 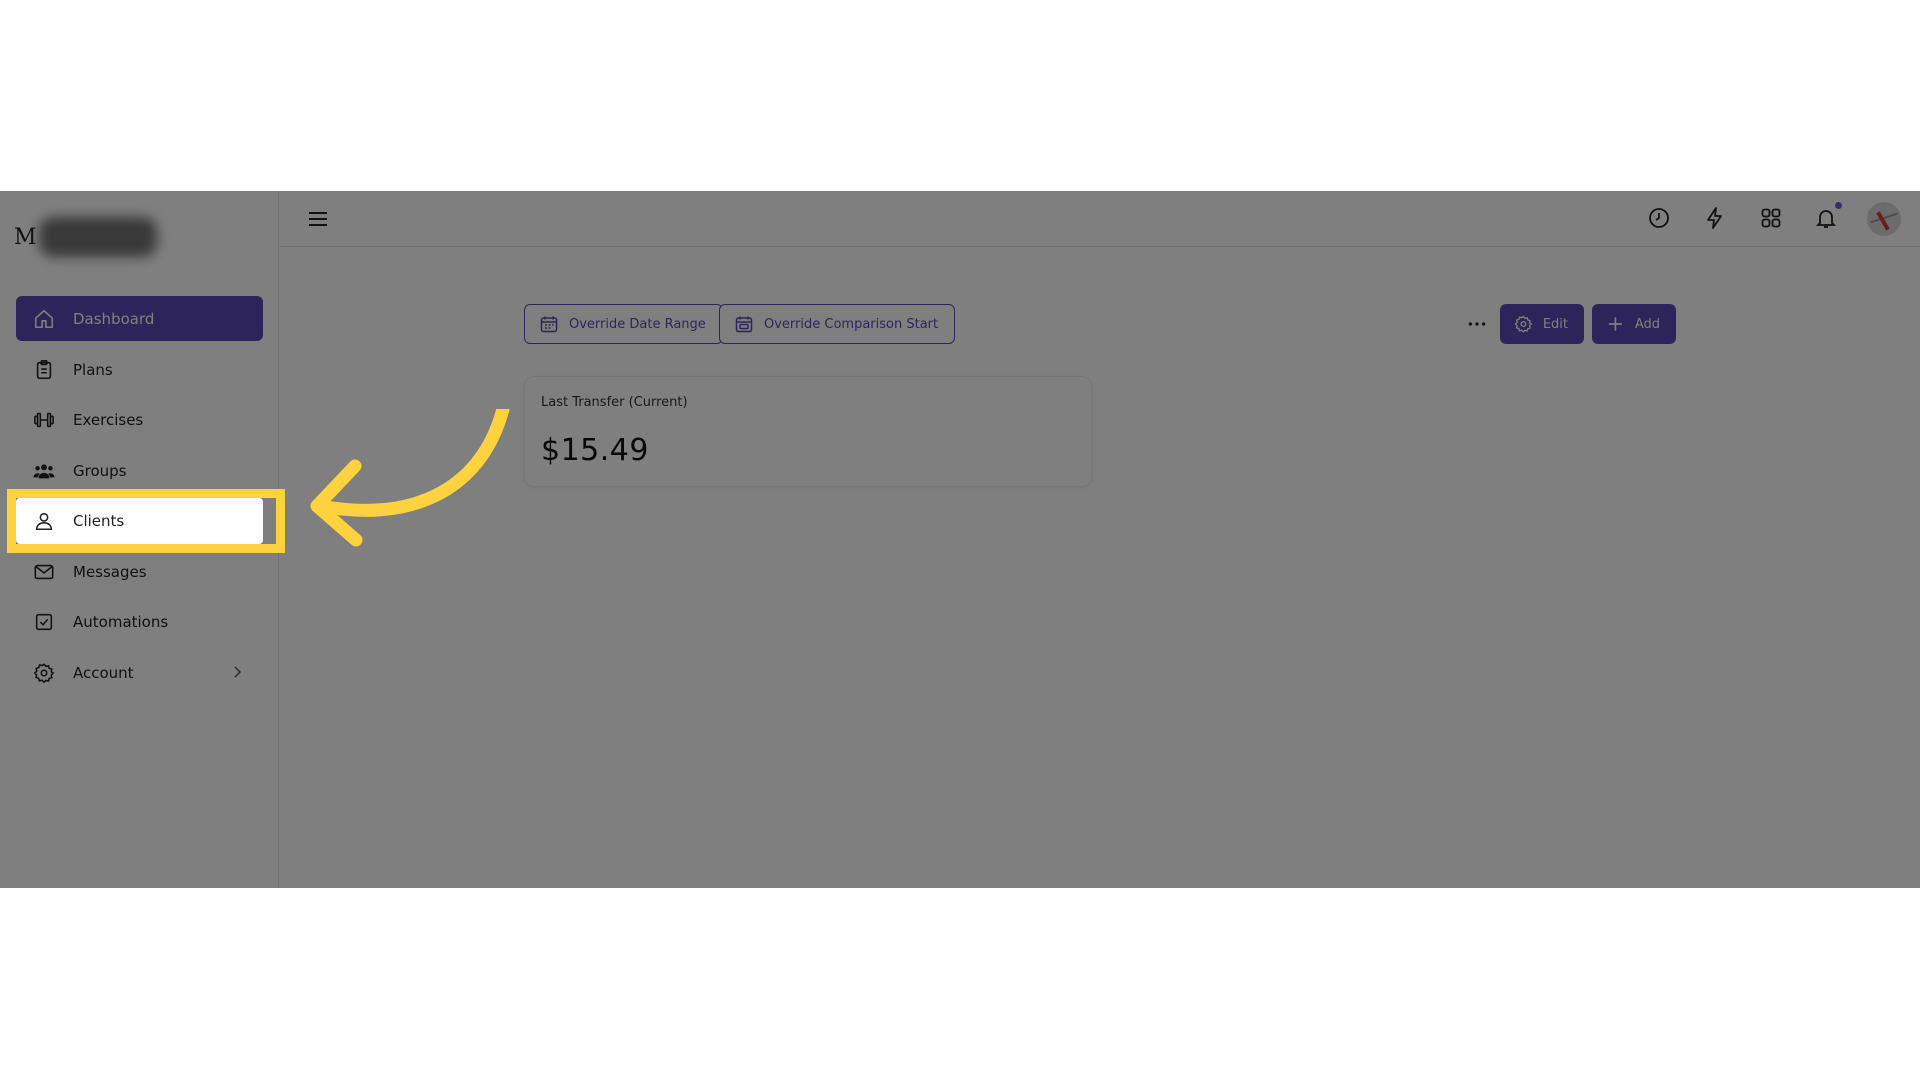 What do you see at coordinates (595, 450) in the screenshot?
I see `card-value: $15.49` at bounding box center [595, 450].